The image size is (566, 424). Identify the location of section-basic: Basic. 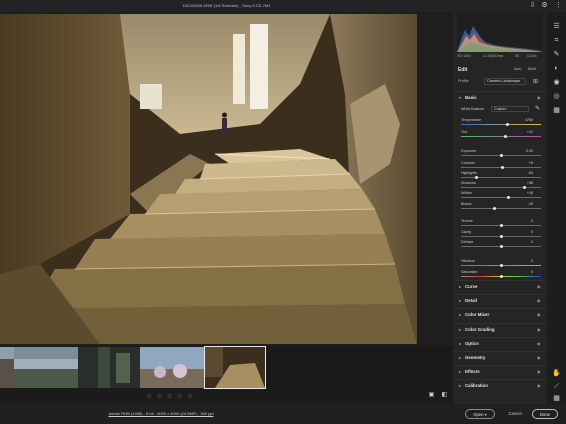
(471, 97).